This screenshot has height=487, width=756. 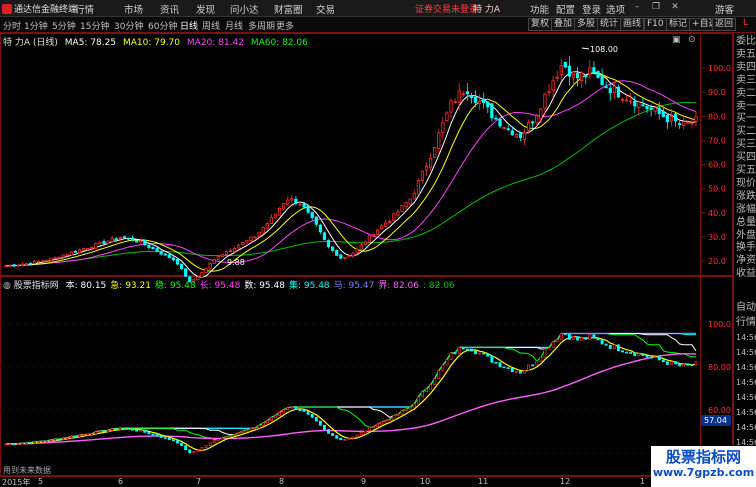 I want to click on menu-item-wealth: 财富圈, so click(x=288, y=9).